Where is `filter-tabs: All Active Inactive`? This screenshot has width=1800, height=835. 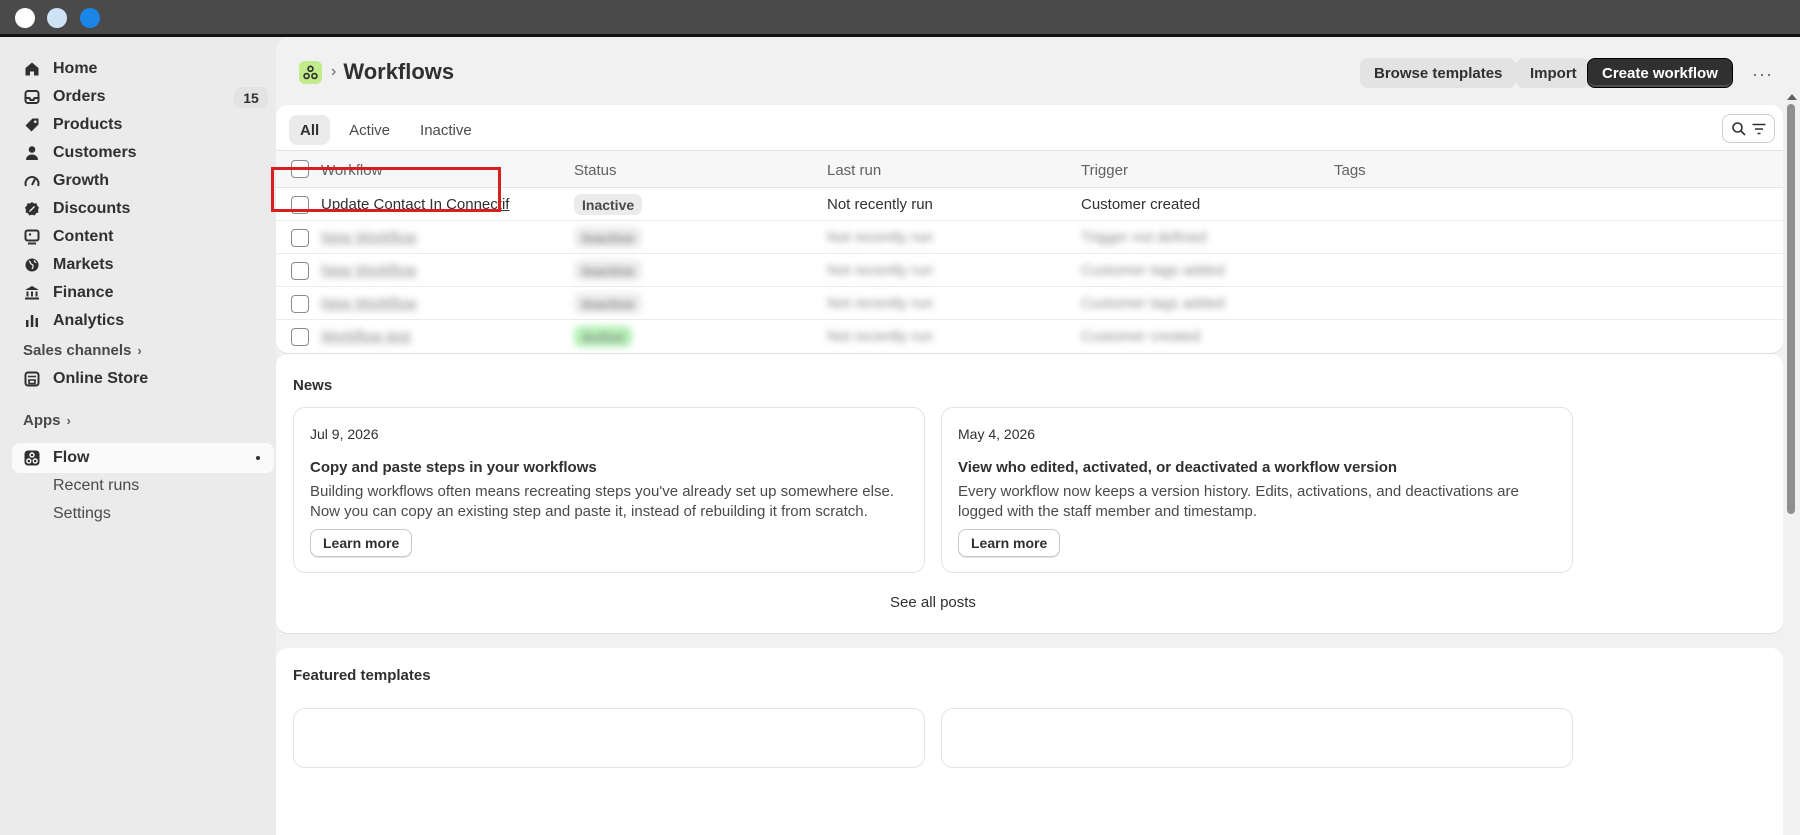 filter-tabs: All Active Inactive is located at coordinates (390, 130).